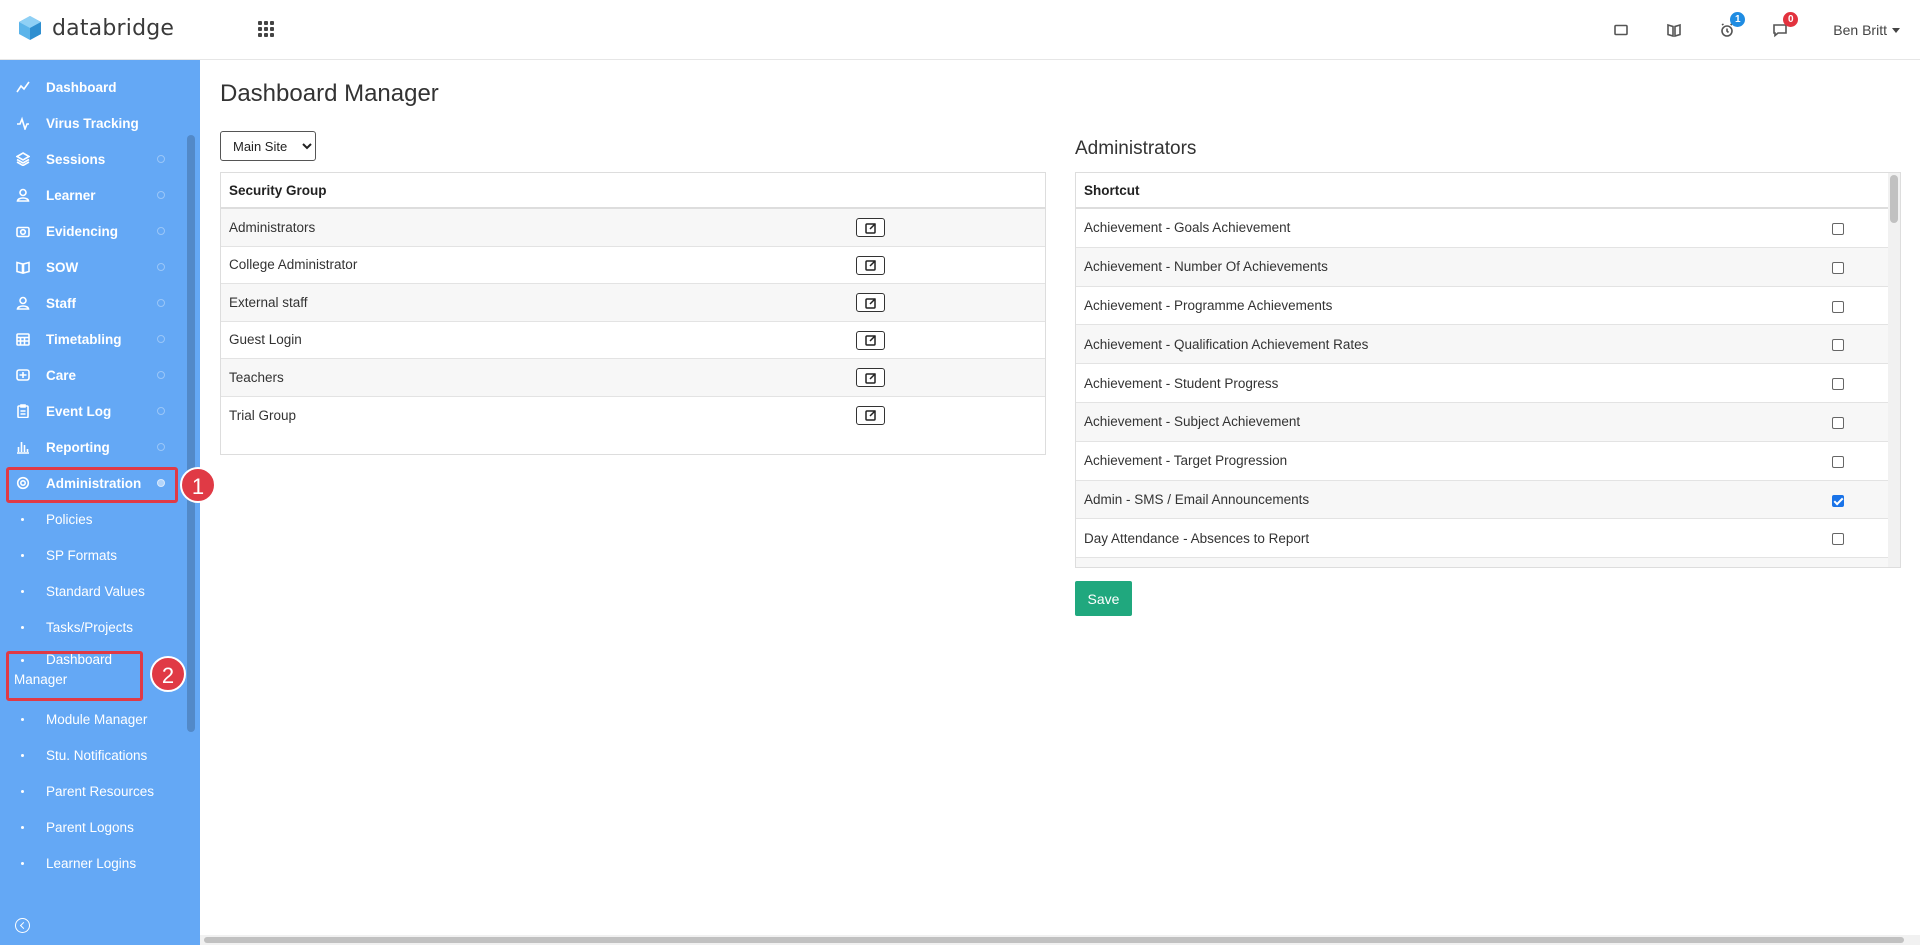 The image size is (1920, 945). I want to click on security-group-name: Guest Login, so click(265, 340).